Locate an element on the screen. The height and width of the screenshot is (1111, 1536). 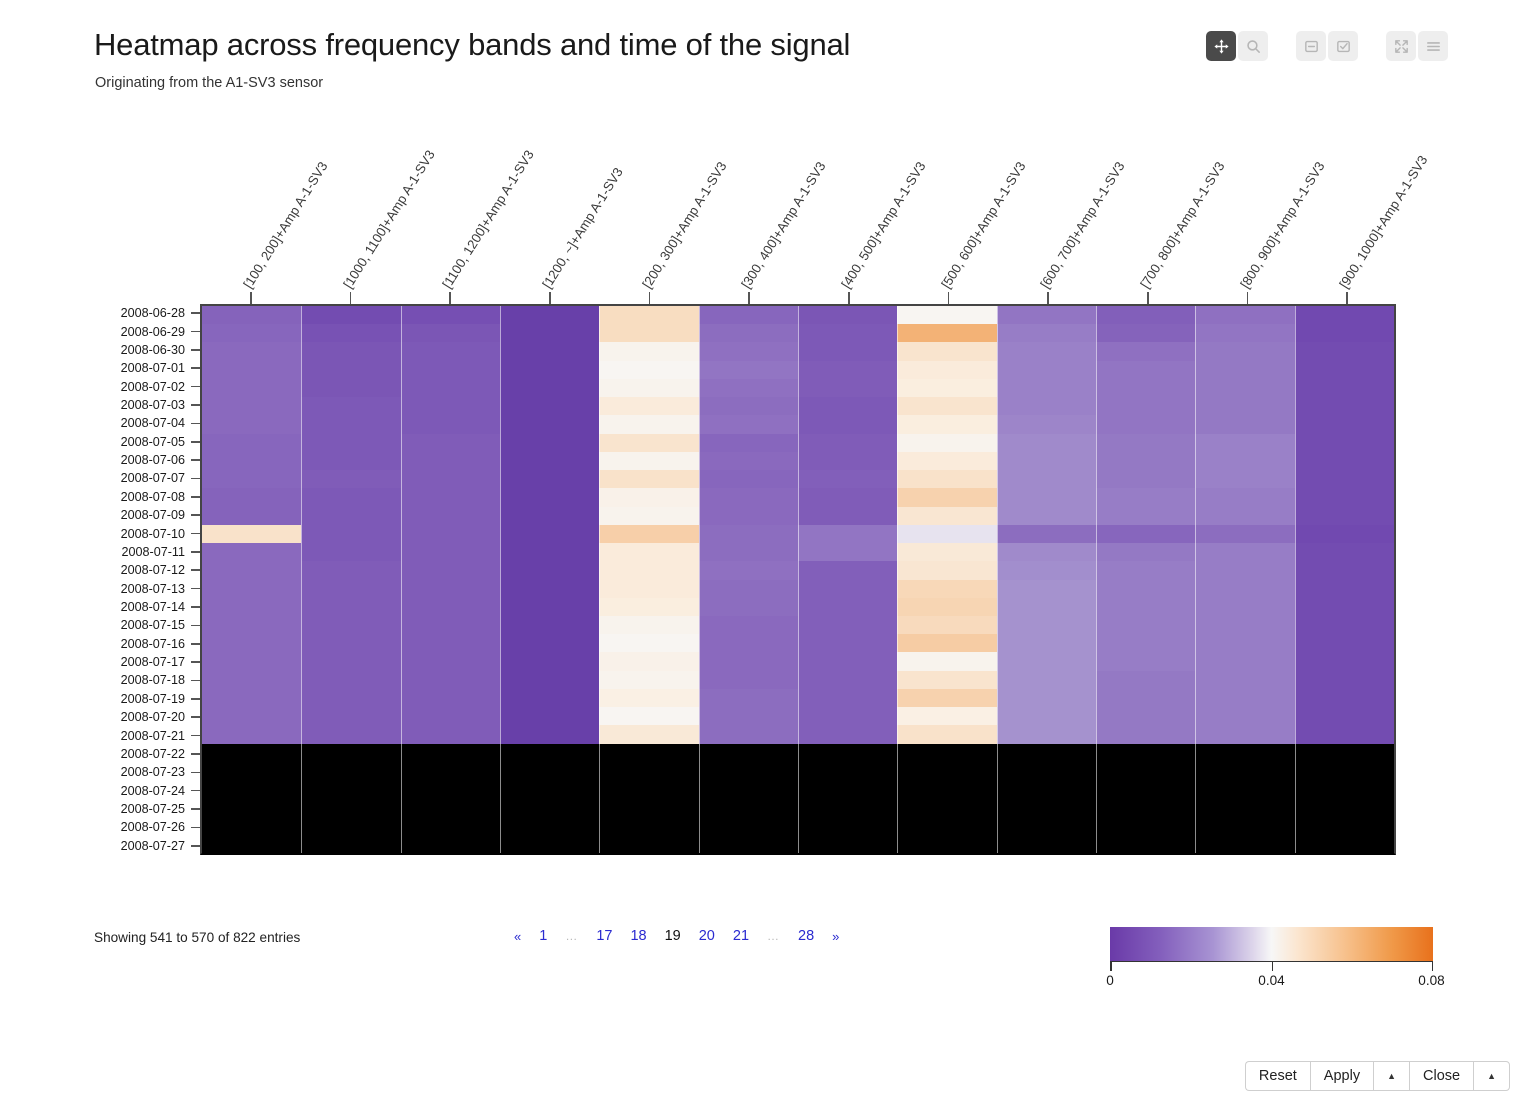
pan-icon is located at coordinates (1221, 46).